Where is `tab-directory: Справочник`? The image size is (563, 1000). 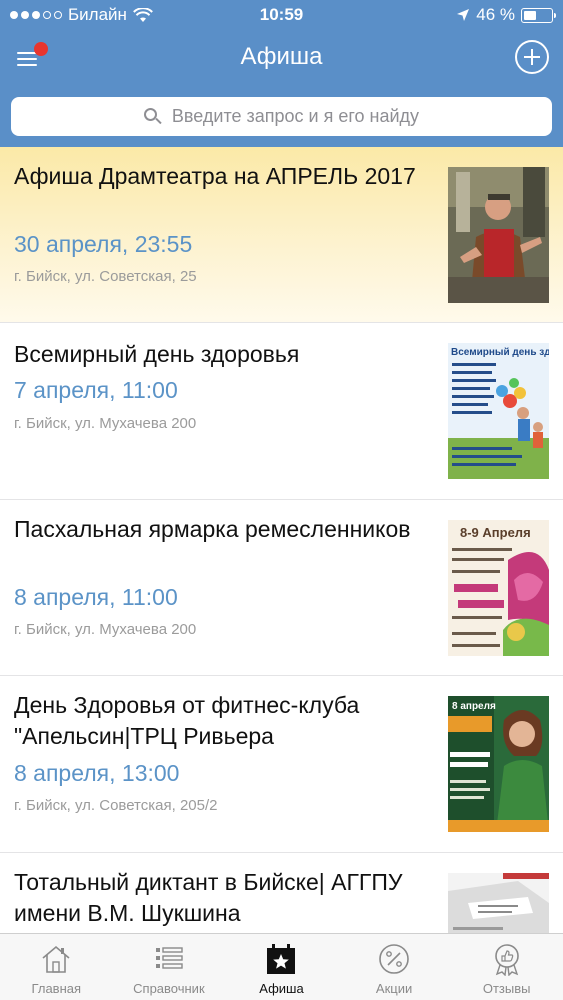
tab-directory: Справочник is located at coordinates (169, 967).